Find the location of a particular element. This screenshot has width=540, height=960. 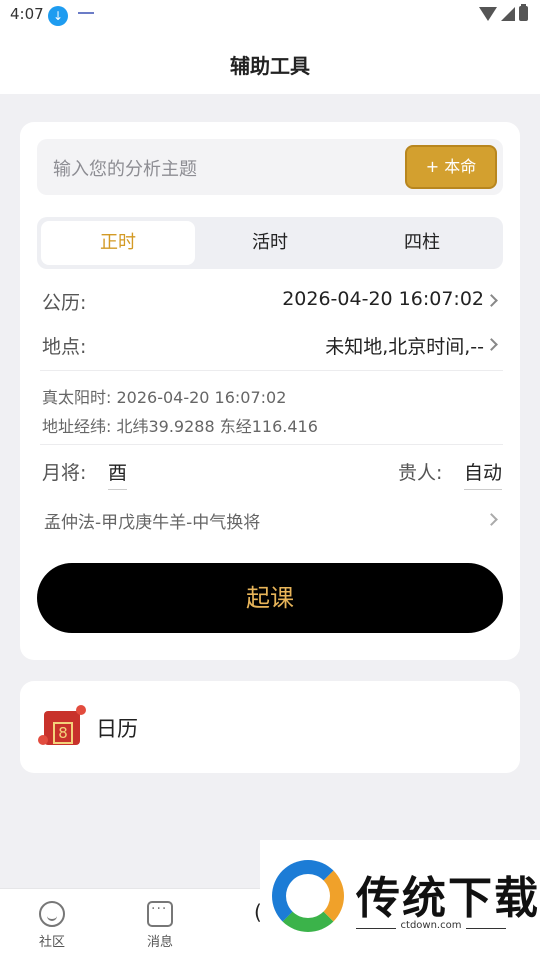

true-solar-time: 真太阳时: 2026-04-20 16:07:02 is located at coordinates (164, 397).